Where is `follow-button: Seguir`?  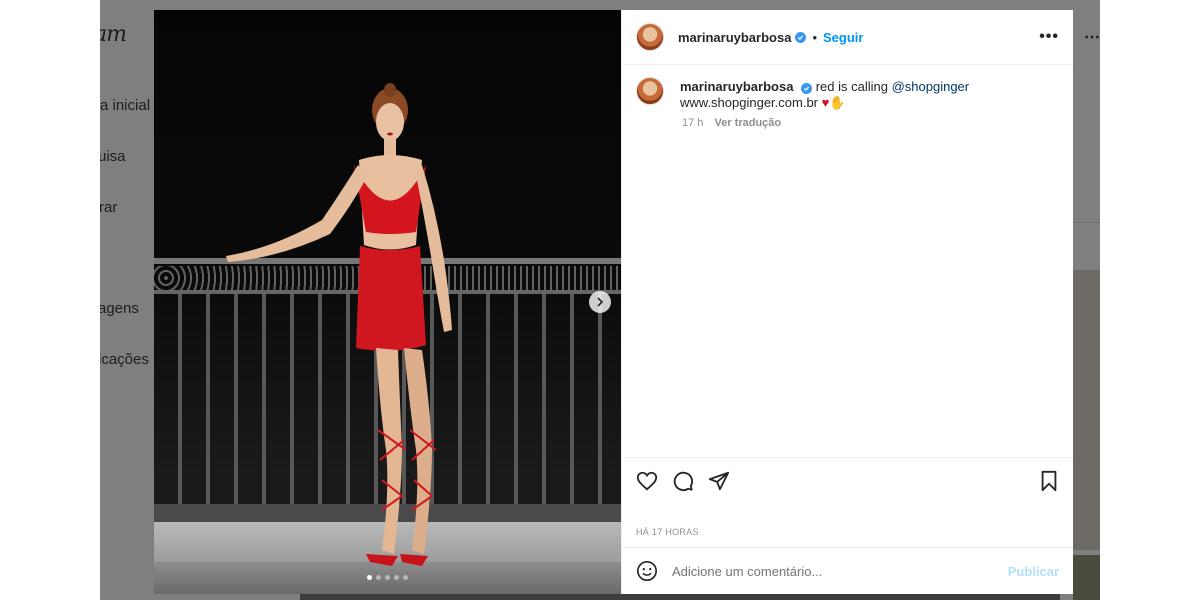 follow-button: Seguir is located at coordinates (843, 37).